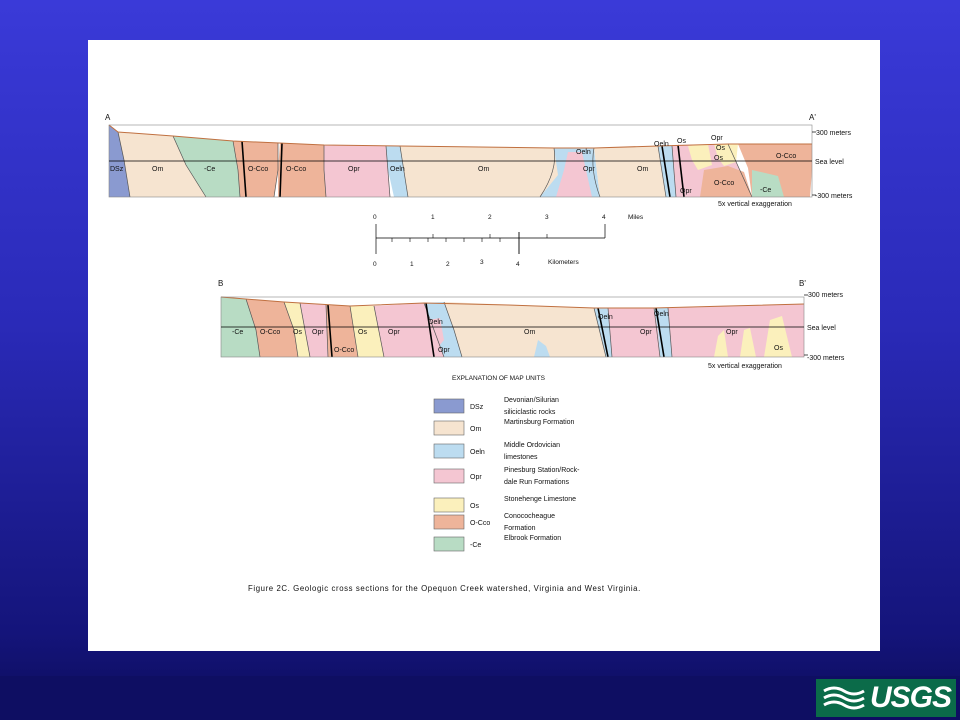 The width and height of the screenshot is (960, 720). What do you see at coordinates (520, 528) in the screenshot?
I see `legend-label: Formation` at bounding box center [520, 528].